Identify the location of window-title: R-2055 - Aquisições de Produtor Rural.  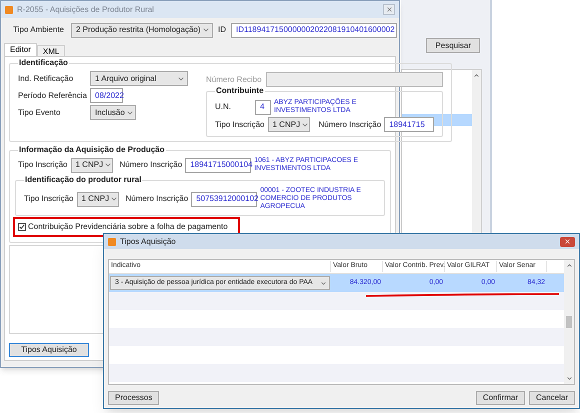
(86, 10).